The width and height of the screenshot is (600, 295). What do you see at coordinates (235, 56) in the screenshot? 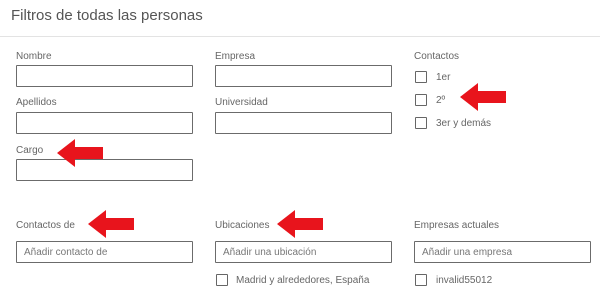
I see `empresa-label: Empresa` at bounding box center [235, 56].